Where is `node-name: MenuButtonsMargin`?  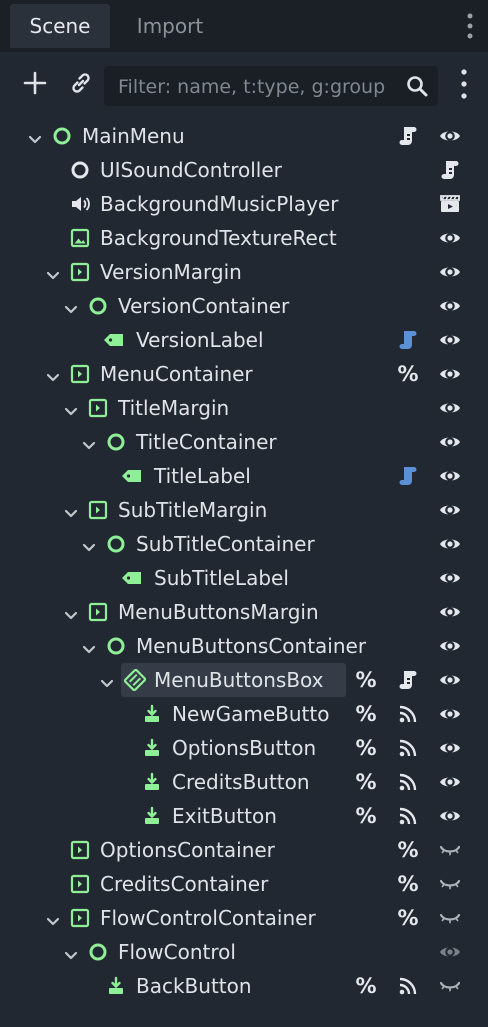
node-name: MenuButtonsMargin is located at coordinates (218, 612).